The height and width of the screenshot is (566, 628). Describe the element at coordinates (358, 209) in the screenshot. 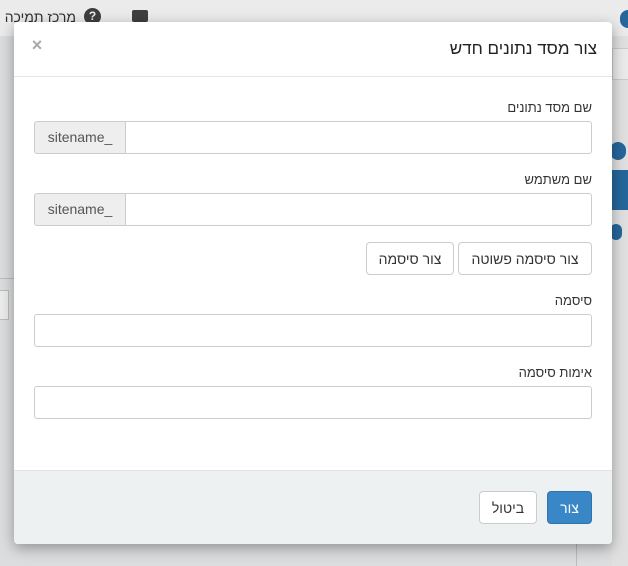

I see `username-input` at that location.